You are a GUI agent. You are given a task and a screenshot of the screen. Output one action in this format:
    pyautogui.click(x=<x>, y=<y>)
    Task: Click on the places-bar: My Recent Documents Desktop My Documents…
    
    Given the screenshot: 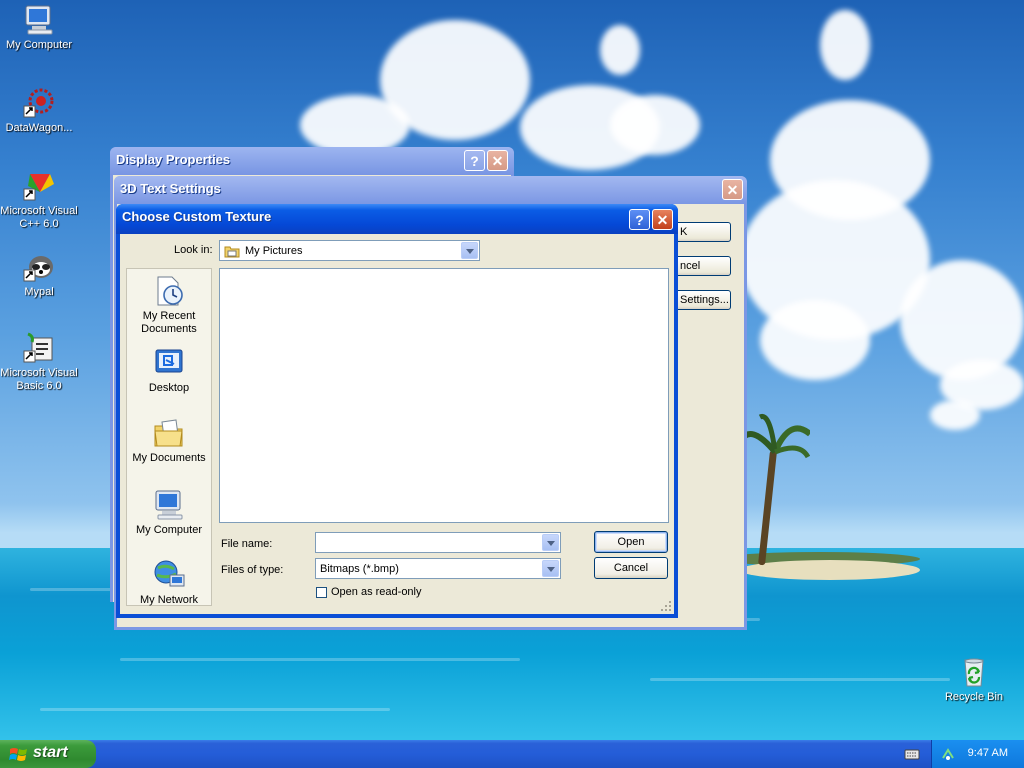 What is the action you would take?
    pyautogui.click(x=169, y=437)
    